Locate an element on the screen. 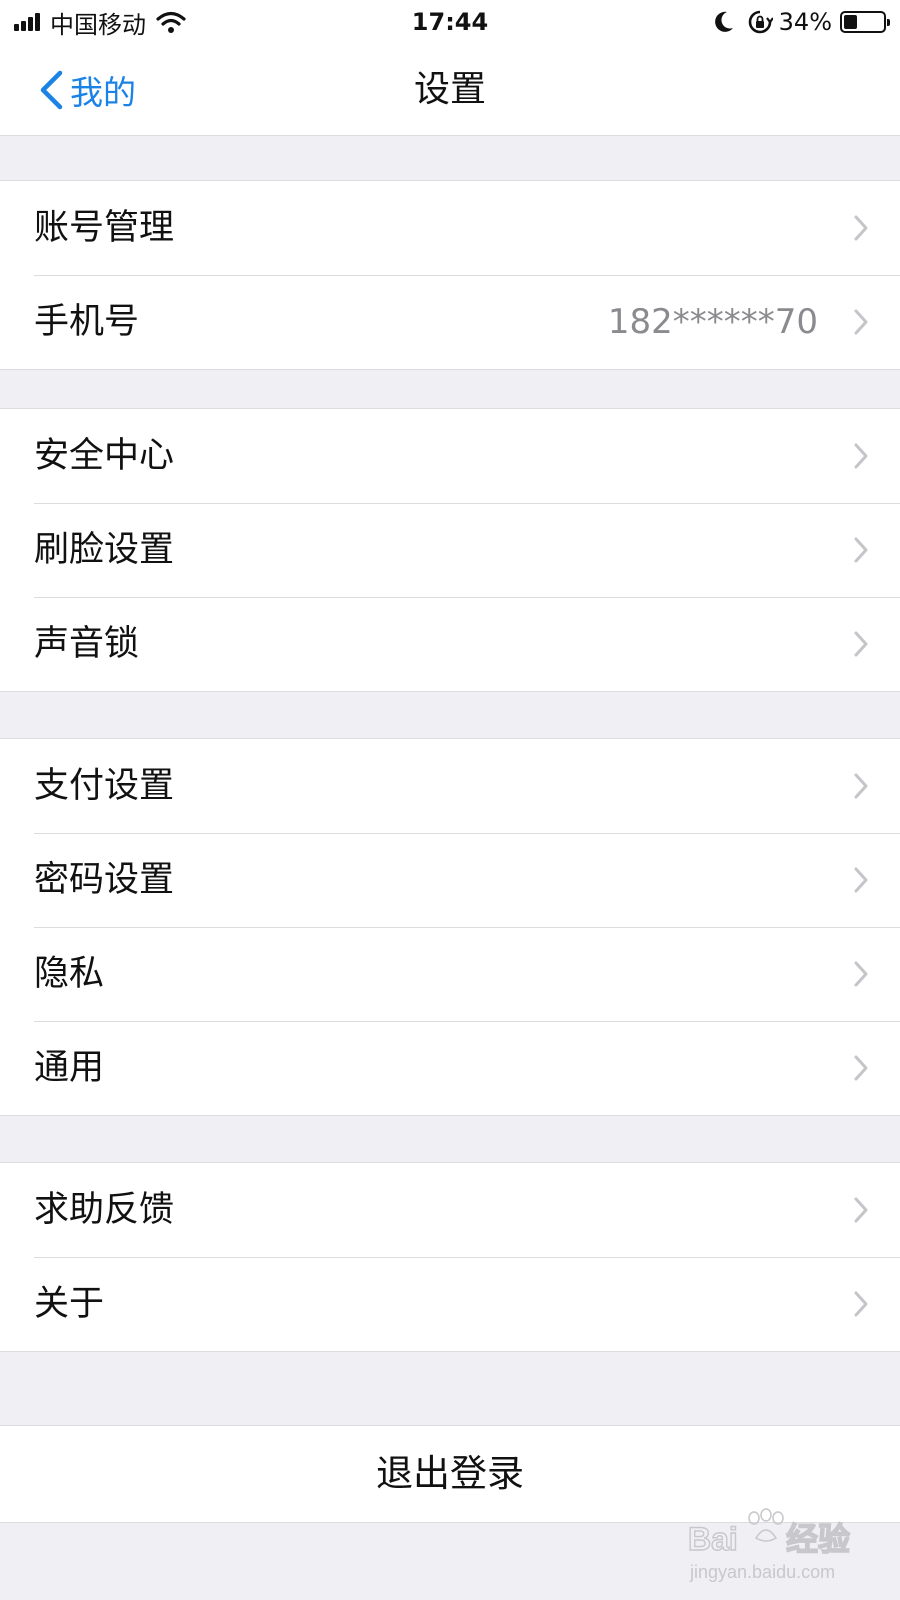 The image size is (900, 1600). page-title: 设置 is located at coordinates (449, 89).